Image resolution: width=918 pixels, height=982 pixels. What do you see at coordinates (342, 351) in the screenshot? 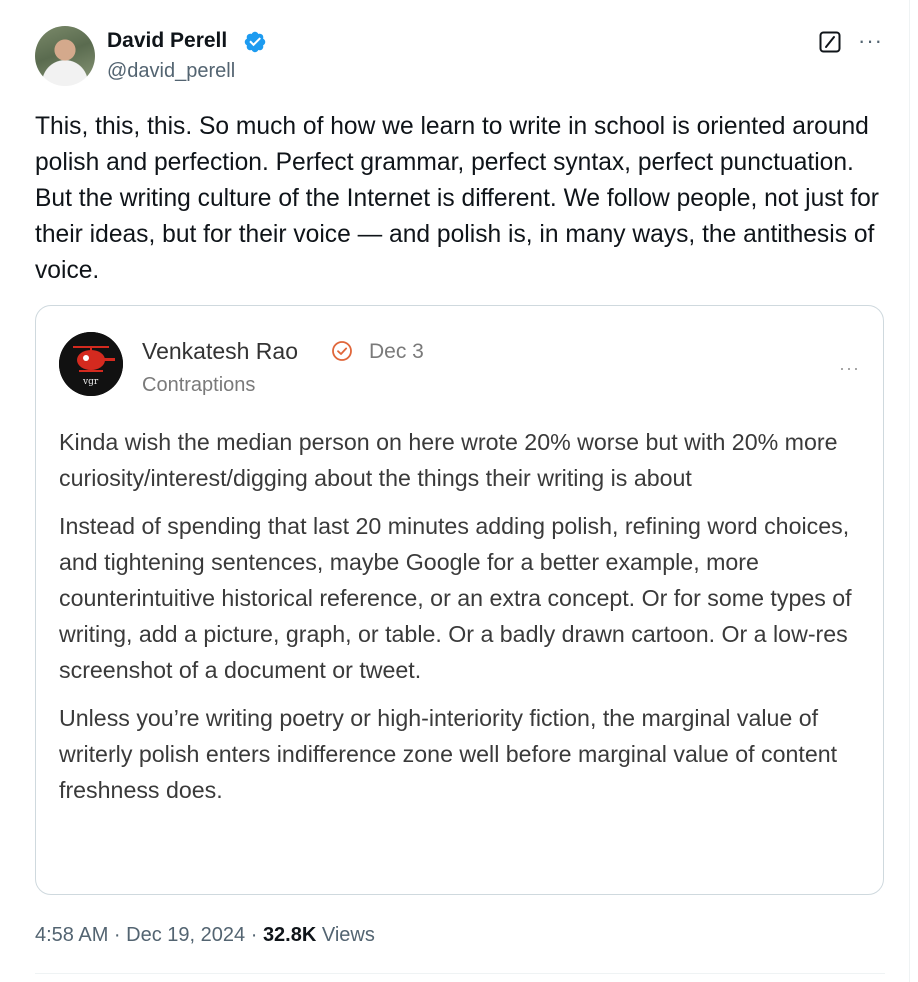
I see `substack-check-icon` at bounding box center [342, 351].